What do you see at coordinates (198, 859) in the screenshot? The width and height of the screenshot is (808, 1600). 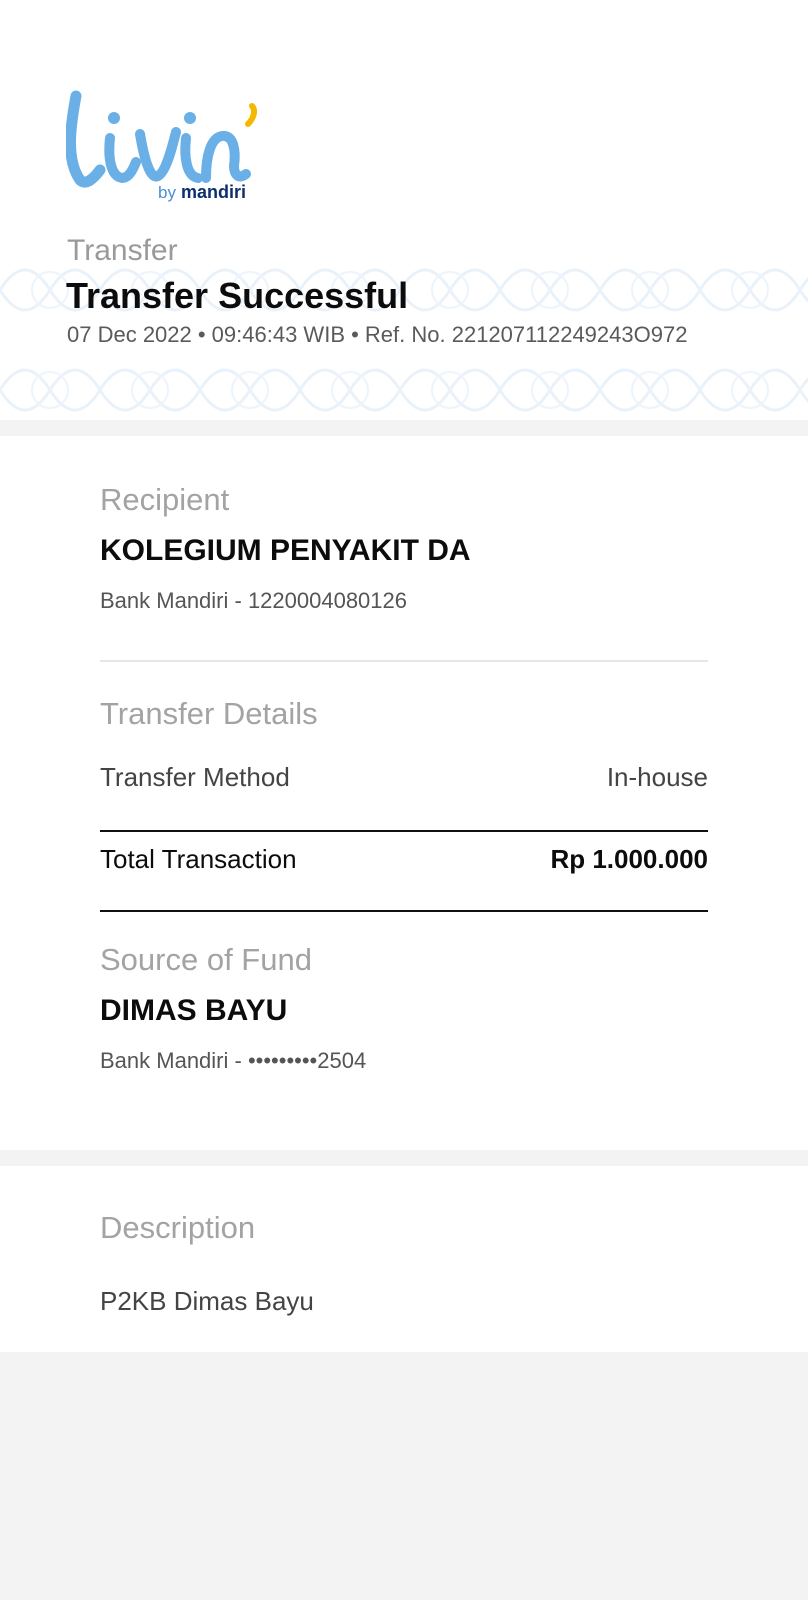 I see `total-transaction-label: Total Transaction` at bounding box center [198, 859].